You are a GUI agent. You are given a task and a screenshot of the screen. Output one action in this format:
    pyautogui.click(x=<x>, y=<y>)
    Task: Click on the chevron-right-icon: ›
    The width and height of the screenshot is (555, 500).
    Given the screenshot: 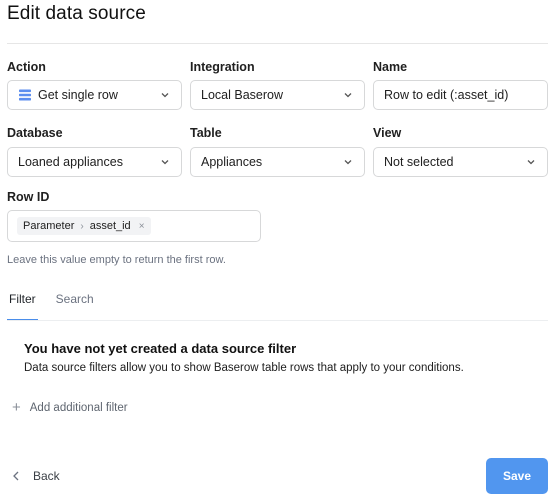 What is the action you would take?
    pyautogui.click(x=82, y=226)
    